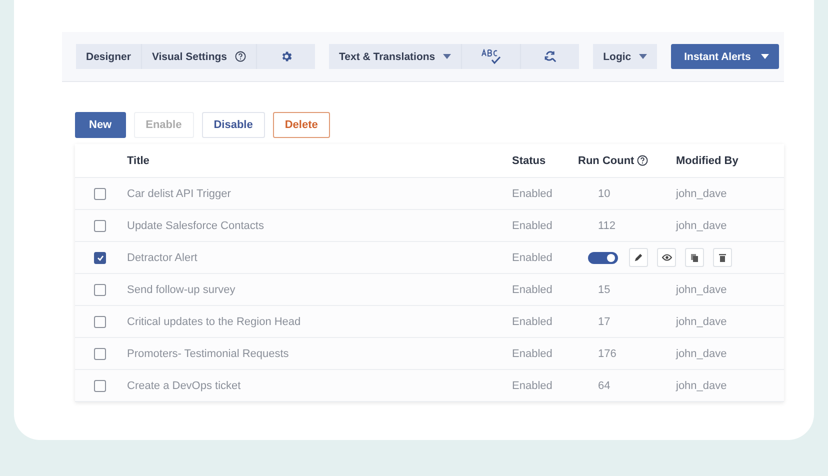 The height and width of the screenshot is (476, 828). Describe the element at coordinates (606, 160) in the screenshot. I see `column-header: Run Count` at that location.